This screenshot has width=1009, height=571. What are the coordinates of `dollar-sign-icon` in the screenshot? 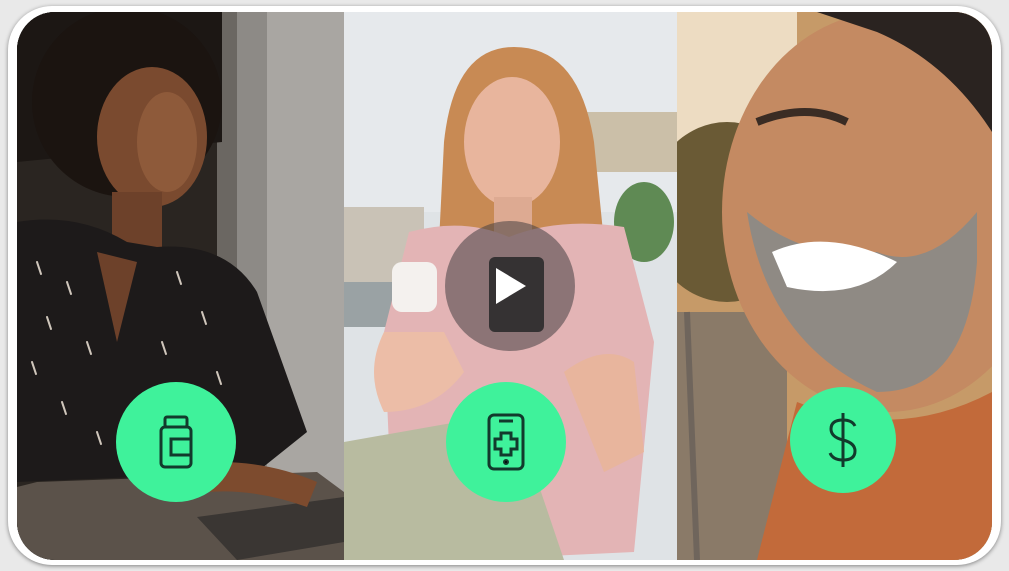 It's located at (842, 440).